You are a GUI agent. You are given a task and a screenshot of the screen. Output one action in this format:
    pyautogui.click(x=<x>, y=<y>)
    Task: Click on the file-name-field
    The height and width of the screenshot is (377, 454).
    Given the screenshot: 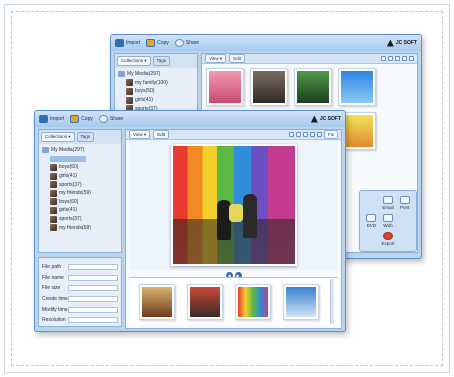 What is the action you would take?
    pyautogui.click(x=93, y=277)
    